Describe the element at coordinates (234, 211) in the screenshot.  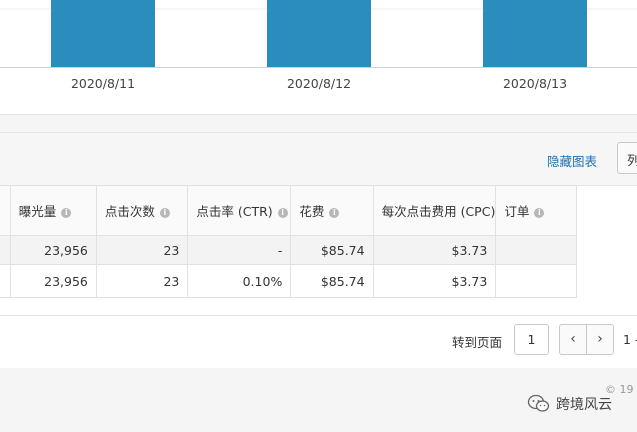
I see `column-header-label: 点击率 (CTR)` at that location.